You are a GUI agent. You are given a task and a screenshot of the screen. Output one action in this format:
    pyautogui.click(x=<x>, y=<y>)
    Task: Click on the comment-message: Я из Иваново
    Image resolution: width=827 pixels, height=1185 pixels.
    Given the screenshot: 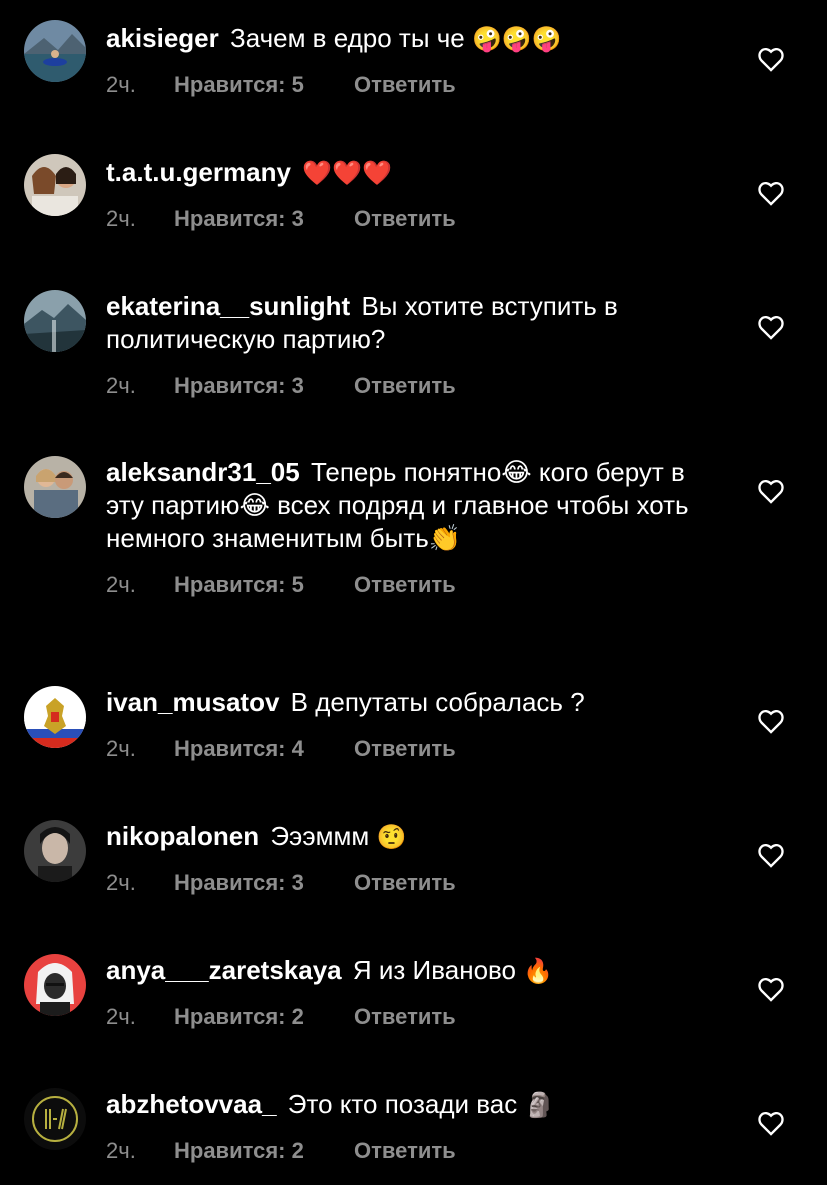 What is the action you would take?
    pyautogui.click(x=434, y=970)
    